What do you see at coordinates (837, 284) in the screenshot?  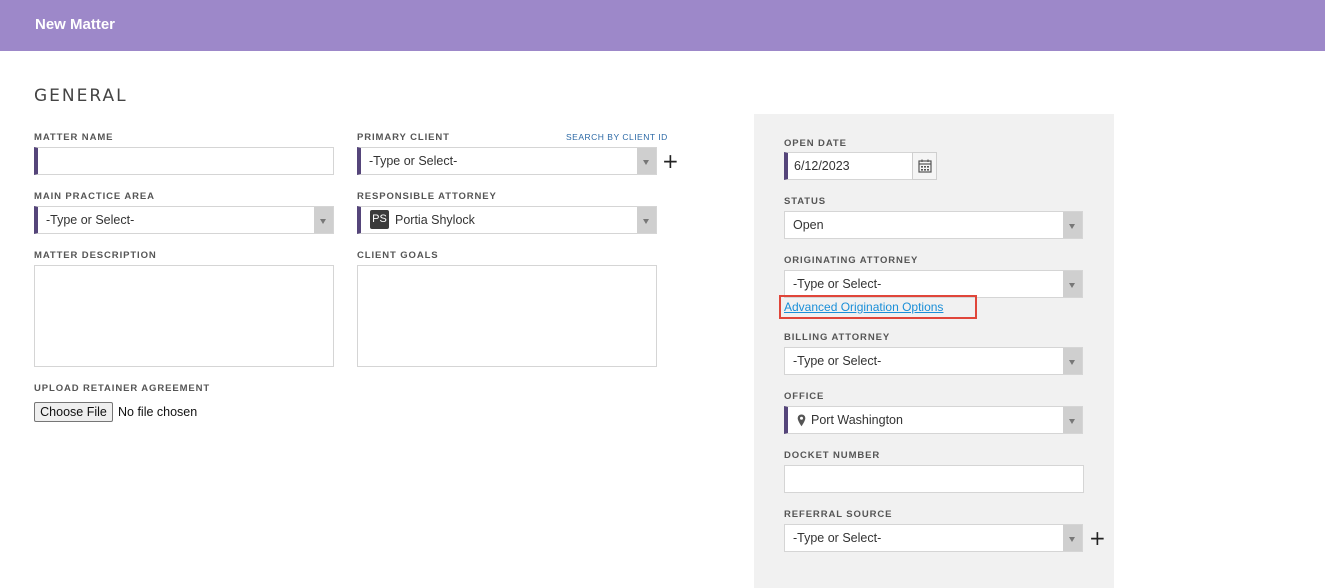 I see `originating-attorney-value: -Type or Select-` at bounding box center [837, 284].